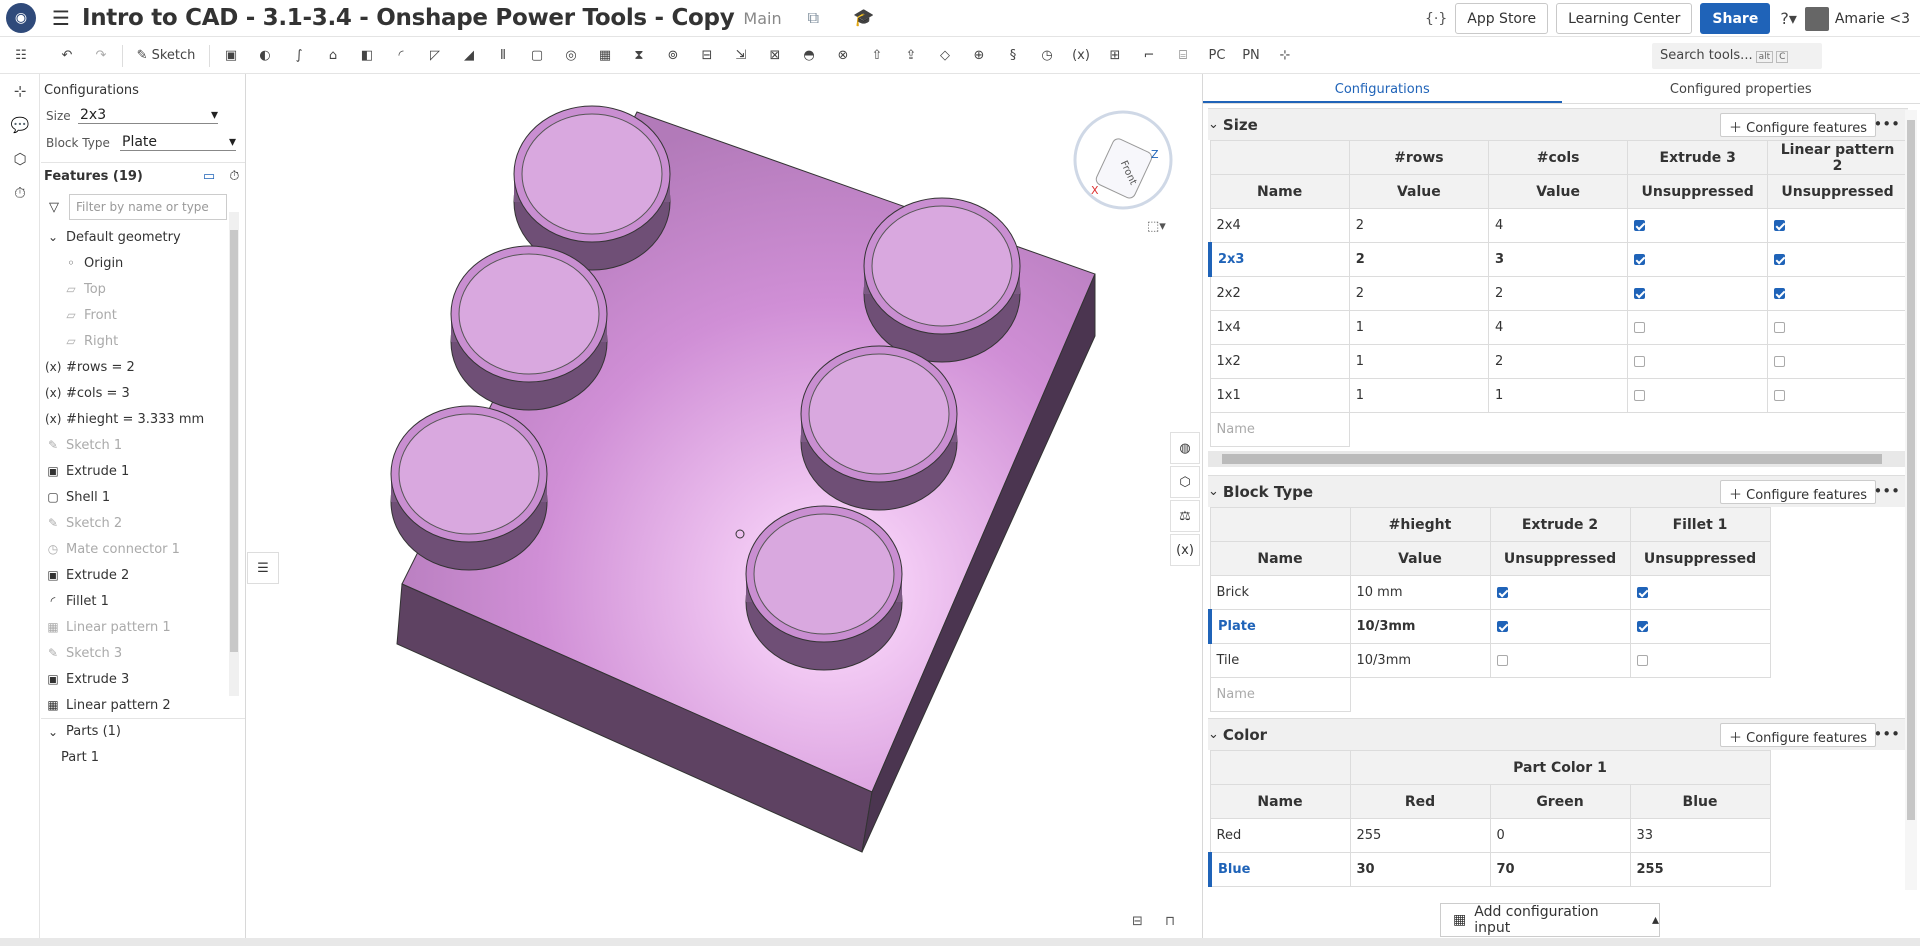 The image size is (1920, 946). What do you see at coordinates (1156, 226) in the screenshot?
I see `view-options-icon: ⬚▾` at bounding box center [1156, 226].